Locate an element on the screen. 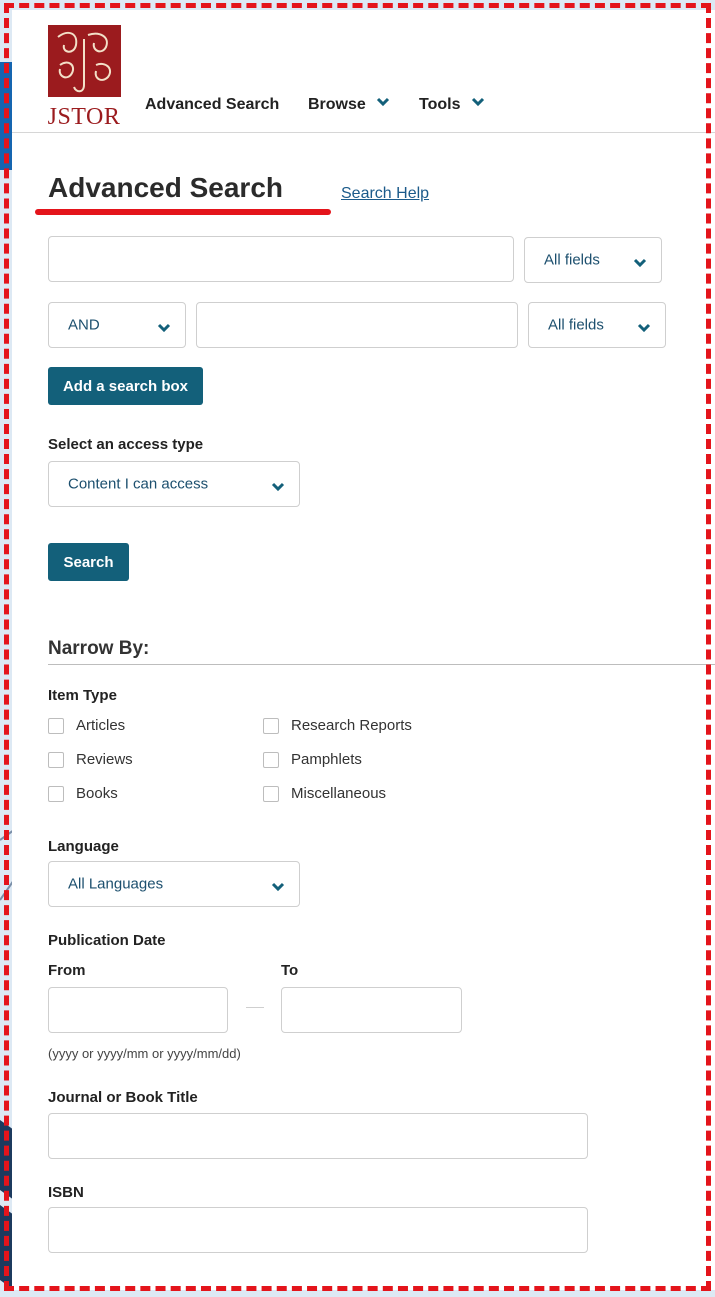  checkbox-label: Miscellaneous is located at coordinates (339, 793).